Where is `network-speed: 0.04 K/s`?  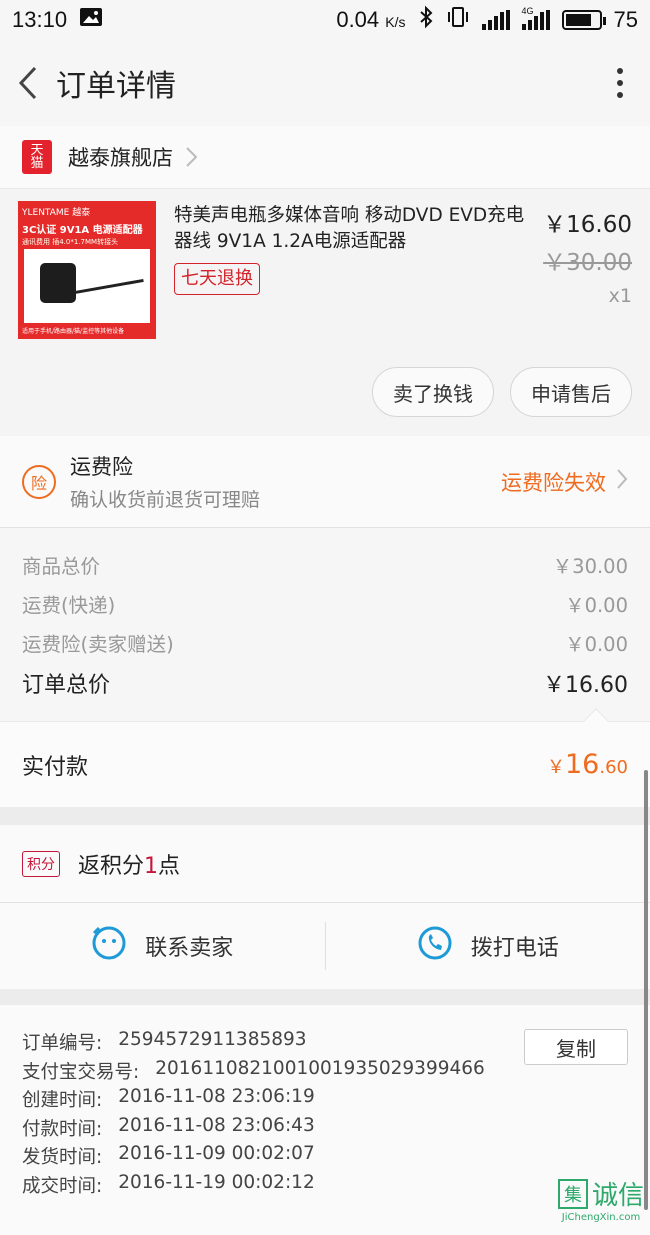 network-speed: 0.04 K/s is located at coordinates (370, 20).